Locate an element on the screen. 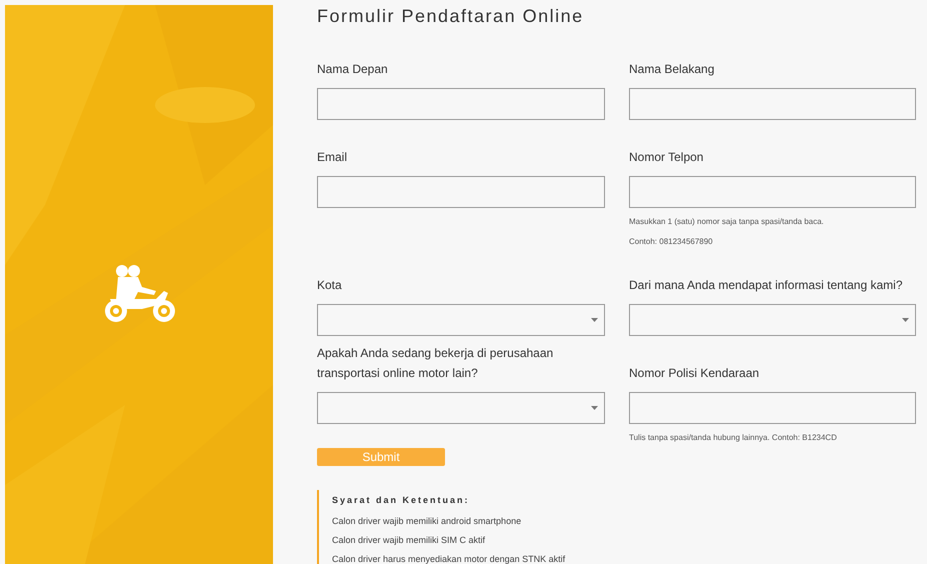 The image size is (927, 564). terms-title: Syarat dan Ketentuan: is located at coordinates (401, 500).